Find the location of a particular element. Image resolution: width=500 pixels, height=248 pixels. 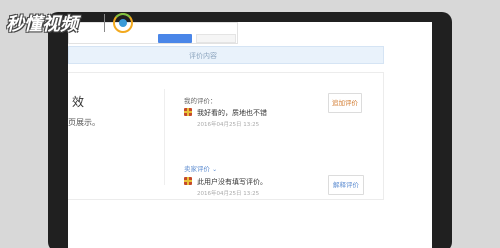

seller-review-timestamp: 2016年04月25日 13:25 is located at coordinates (228, 194).